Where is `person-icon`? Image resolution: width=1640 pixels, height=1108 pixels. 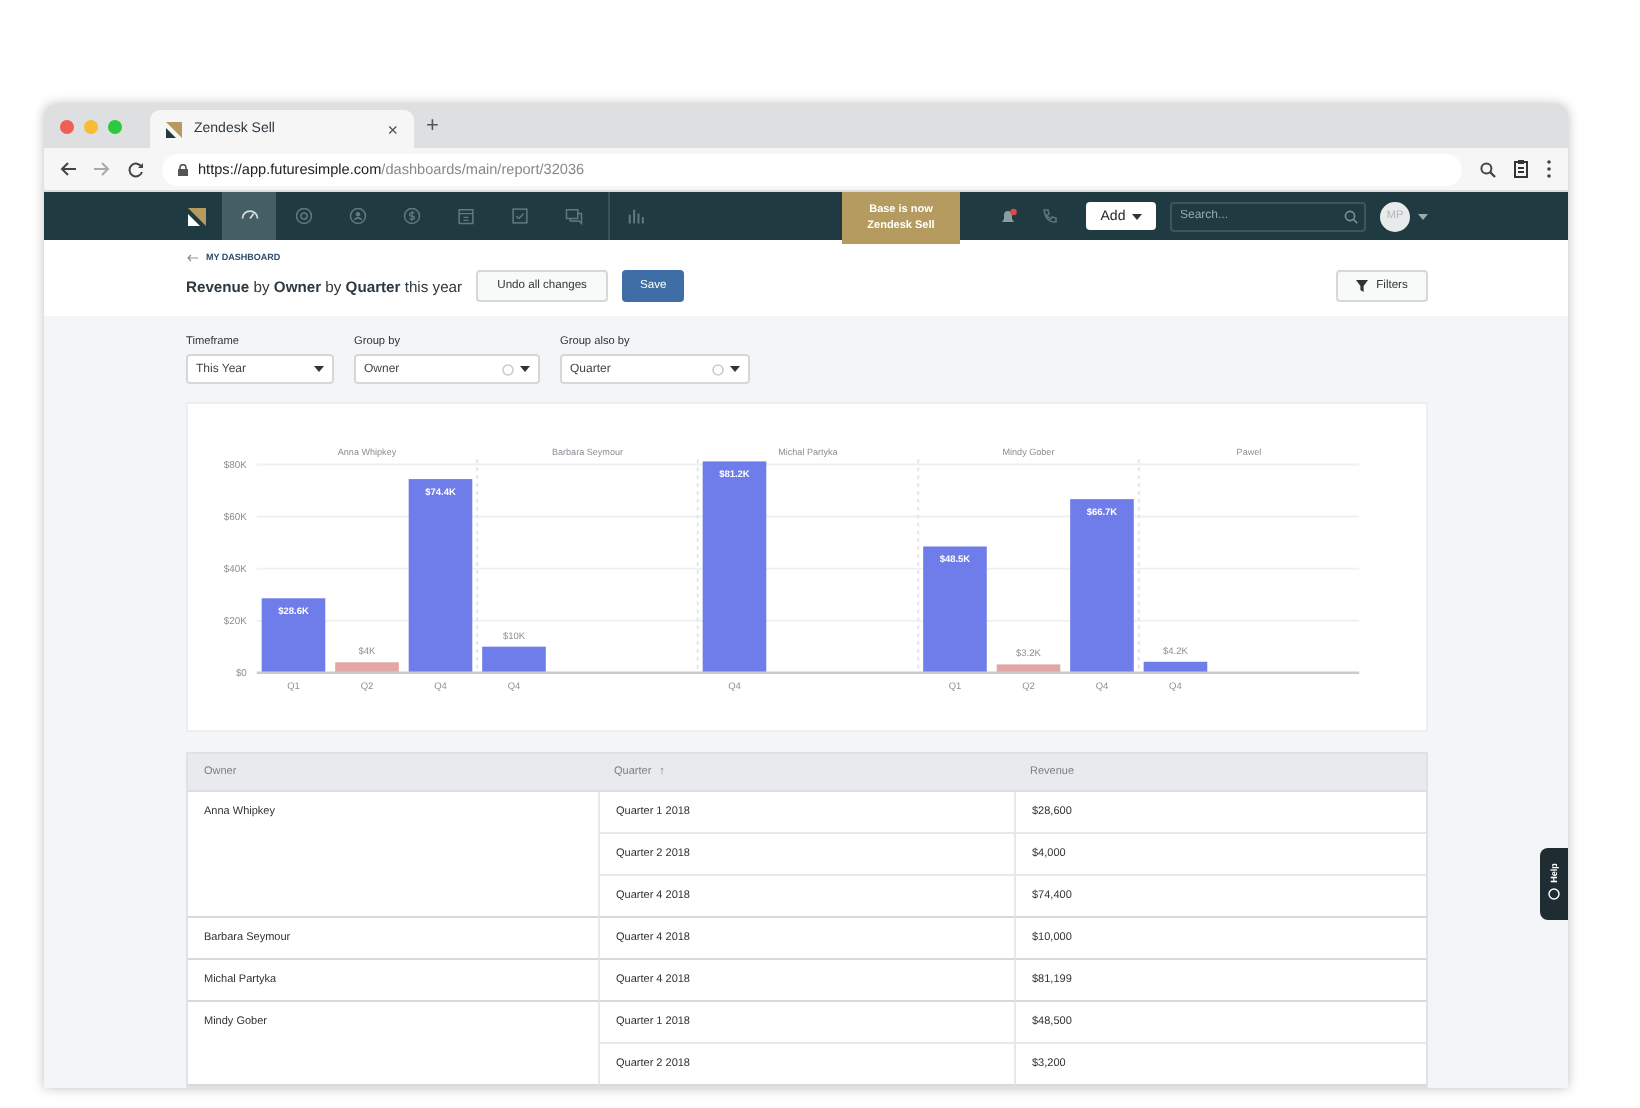
person-icon is located at coordinates (357, 216).